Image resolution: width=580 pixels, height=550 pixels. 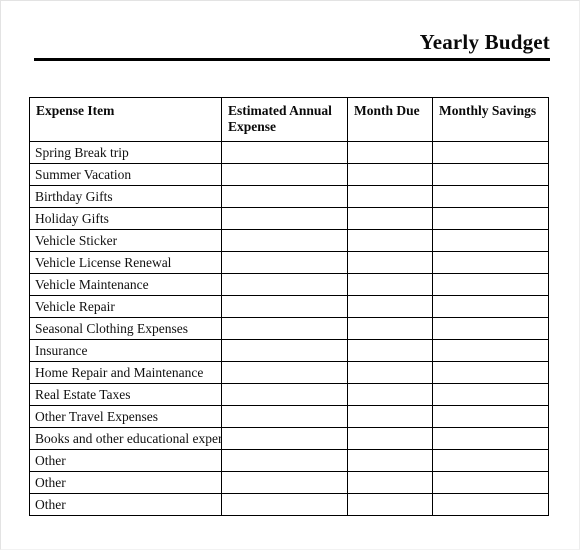 What do you see at coordinates (125, 328) in the screenshot?
I see `cell-expense_item: Seasonal Clothing Expenses` at bounding box center [125, 328].